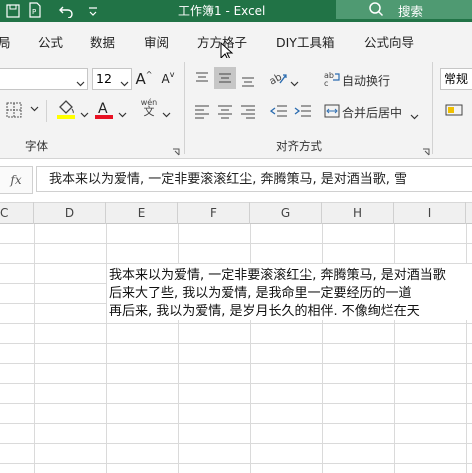 Image resolution: width=472 pixels, height=473 pixels. Describe the element at coordinates (34, 110) in the screenshot. I see `borders-dropdown-icon` at that location.